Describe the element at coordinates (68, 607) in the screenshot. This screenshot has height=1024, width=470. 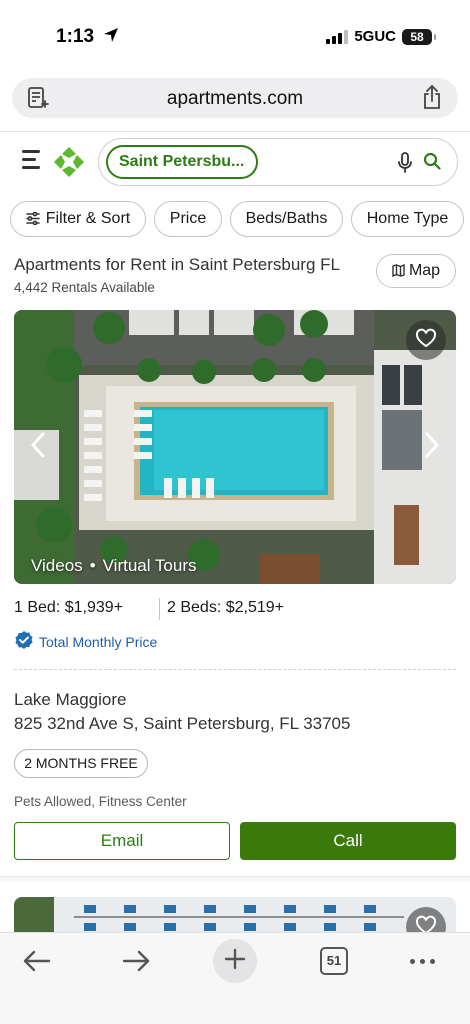
I see `price-1-bed: 1 Bed: $1,939+` at that location.